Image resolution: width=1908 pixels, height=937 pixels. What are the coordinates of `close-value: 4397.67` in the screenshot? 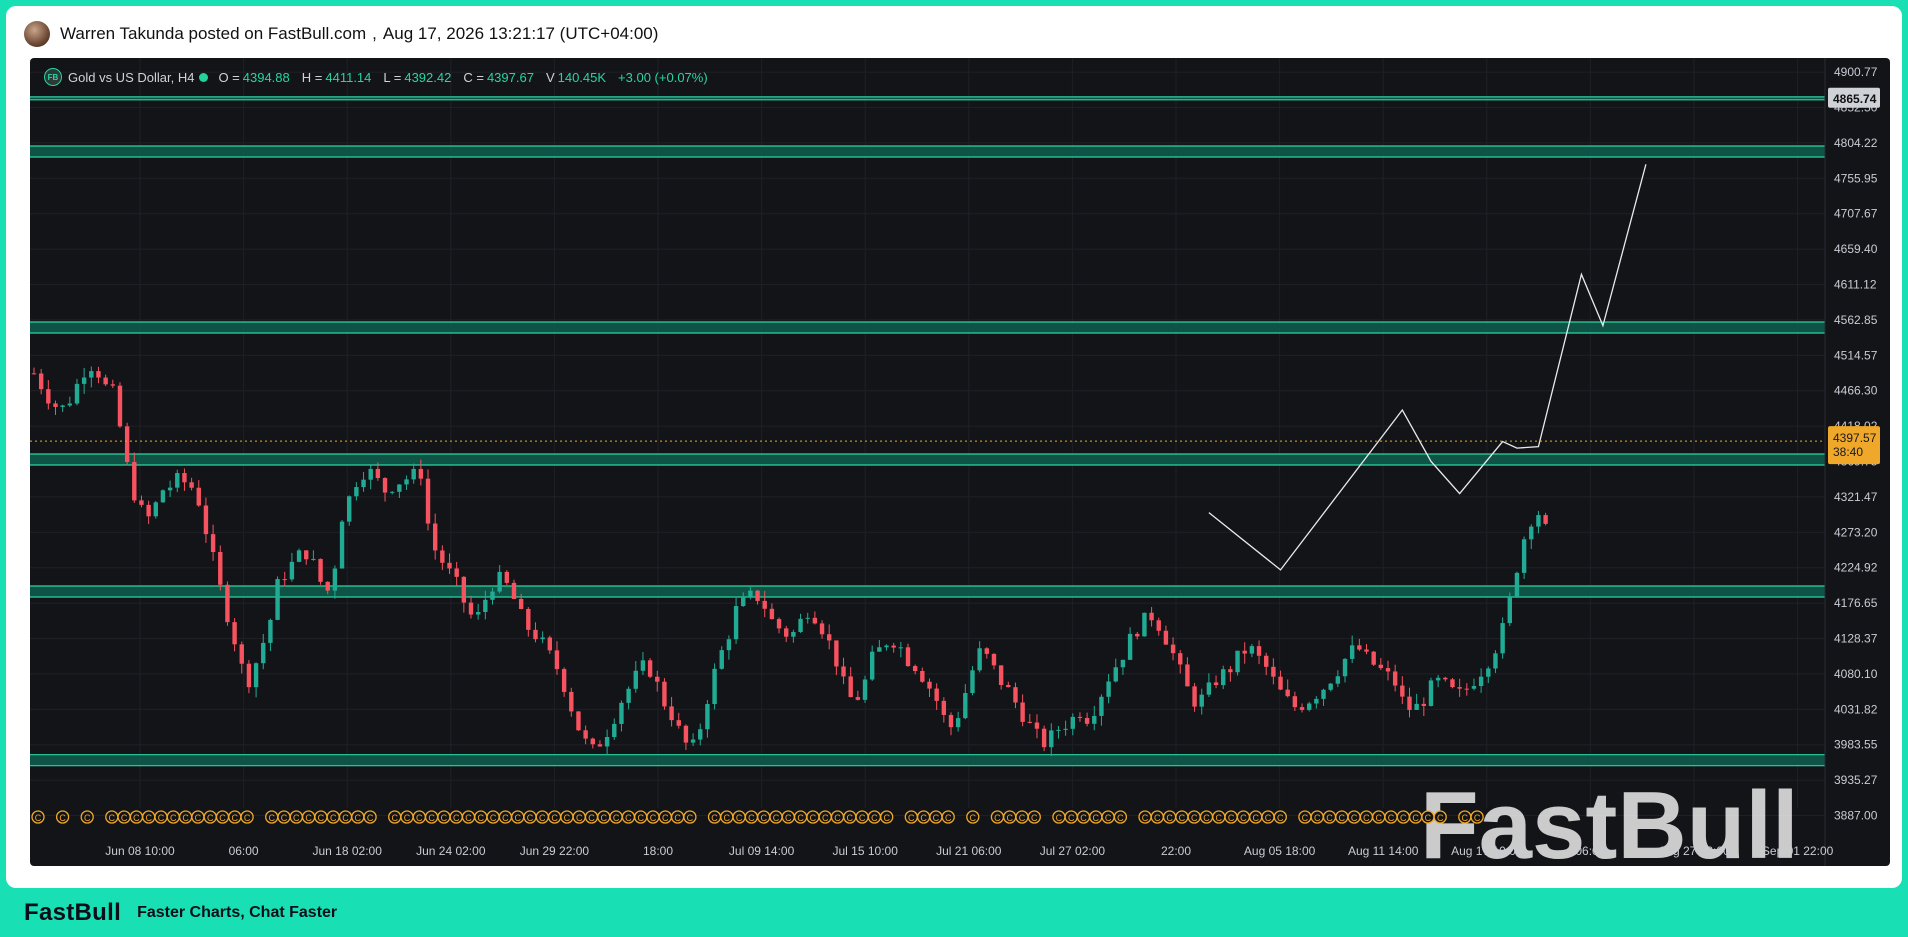 It's located at (510, 77).